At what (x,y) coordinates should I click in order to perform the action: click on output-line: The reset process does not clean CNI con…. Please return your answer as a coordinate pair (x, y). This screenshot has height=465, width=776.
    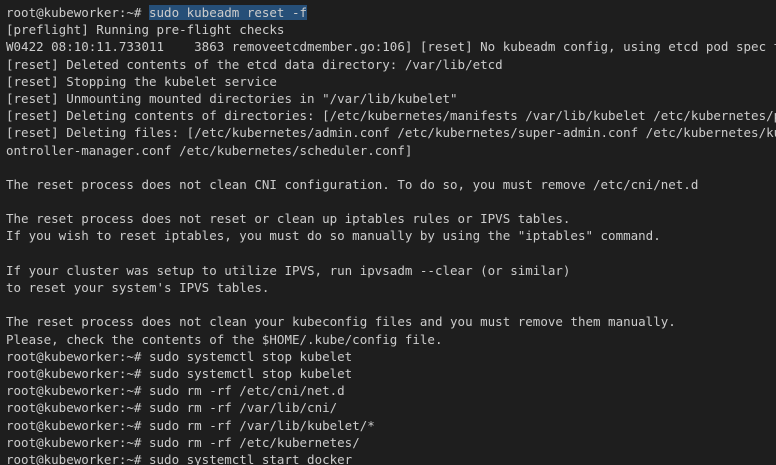
    Looking at the image, I should click on (352, 184).